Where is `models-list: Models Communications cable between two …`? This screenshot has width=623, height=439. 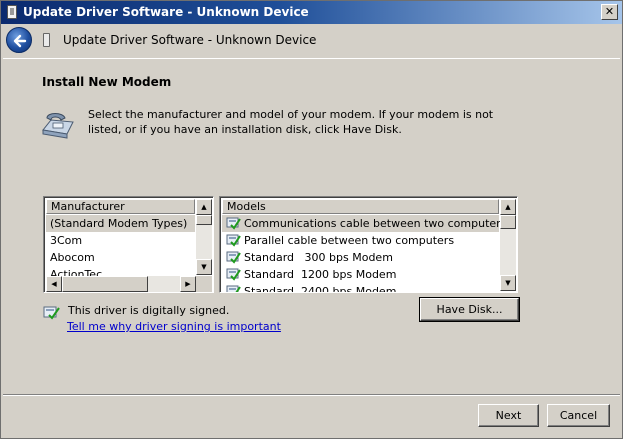
models-list: Models Communications cable between two … is located at coordinates (368, 244).